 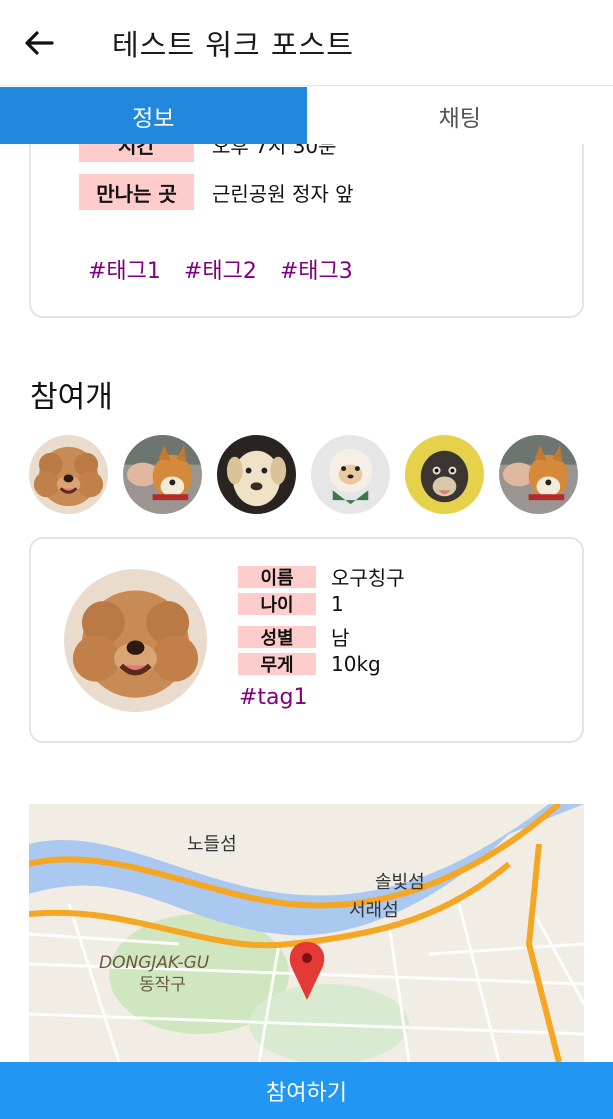 I want to click on join-button: 참여하기, so click(x=306, y=1090).